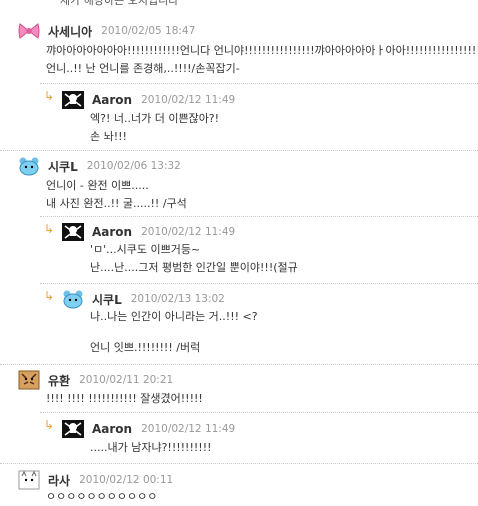 The height and width of the screenshot is (506, 478). Describe the element at coordinates (145, 347) in the screenshot. I see `comment-line: 언니 잇쁘.!!!!!!!! /버럭` at that location.